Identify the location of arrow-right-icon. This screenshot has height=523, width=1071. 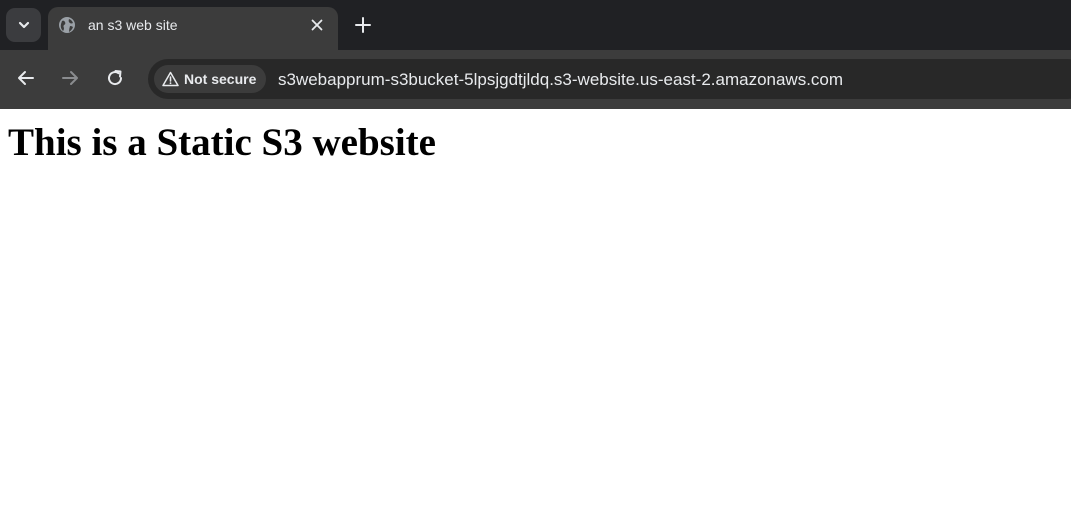
(70, 78).